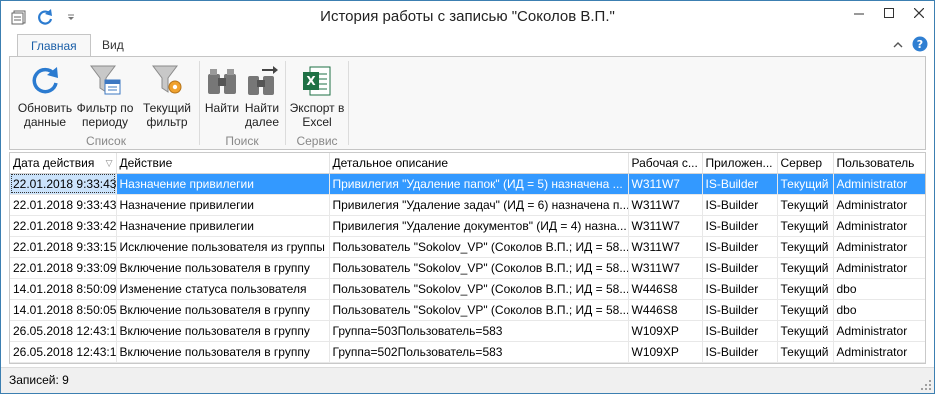  What do you see at coordinates (479, 352) in the screenshot?
I see `table-cell: Группа=502Пользователь=583` at bounding box center [479, 352].